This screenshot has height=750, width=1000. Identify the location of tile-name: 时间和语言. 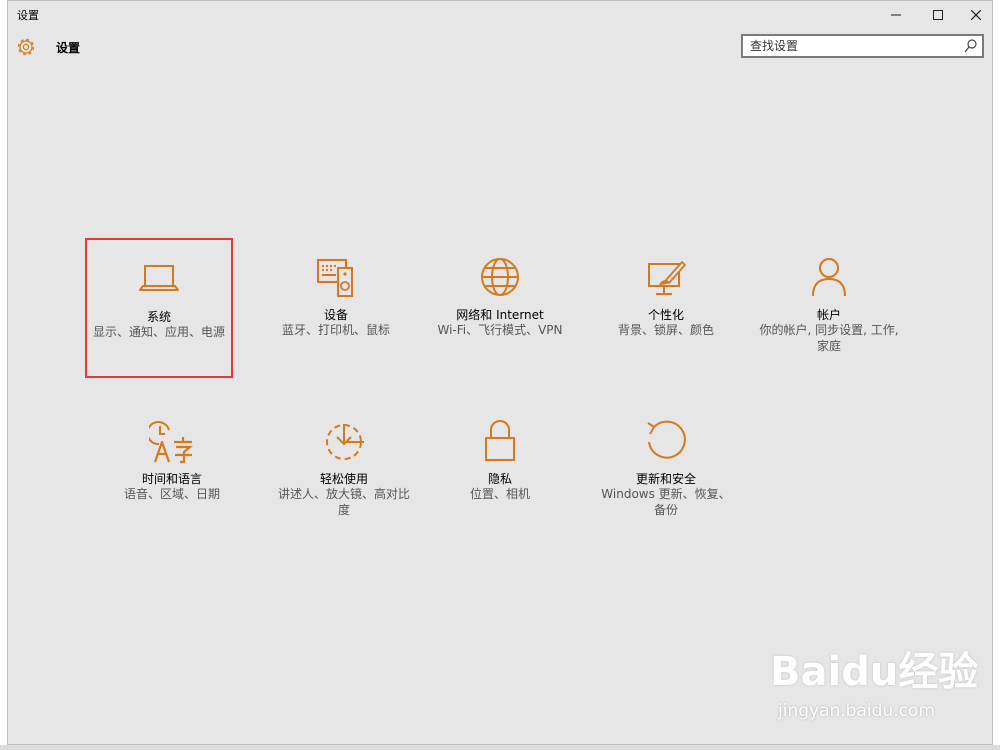
(171, 479).